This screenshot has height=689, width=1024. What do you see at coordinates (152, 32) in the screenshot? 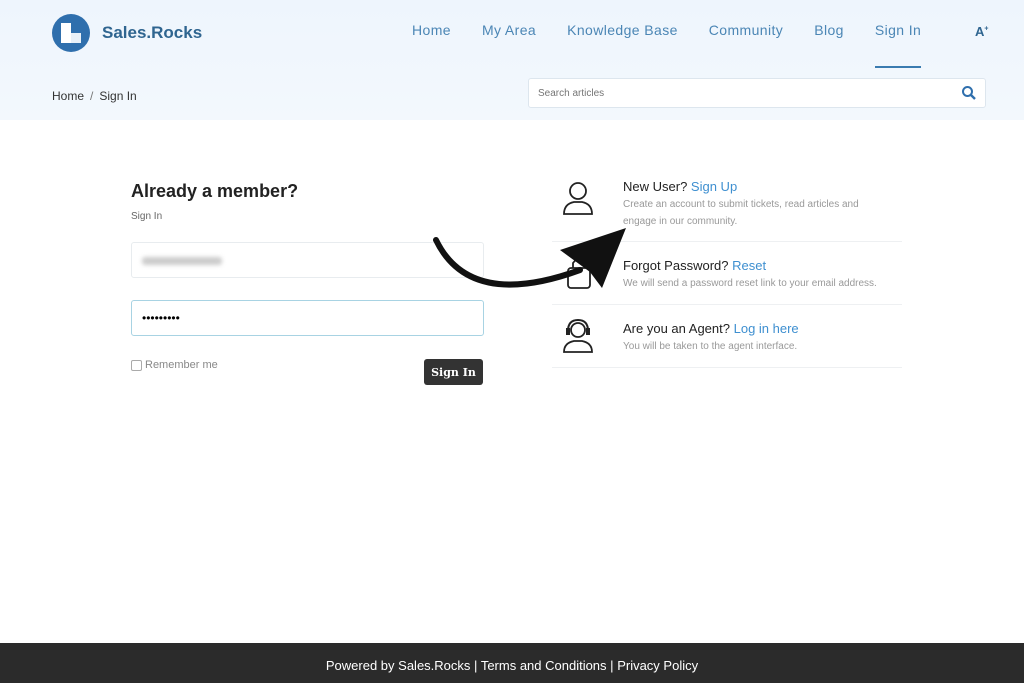
I see `logo-text: Sales.Rocks` at bounding box center [152, 32].